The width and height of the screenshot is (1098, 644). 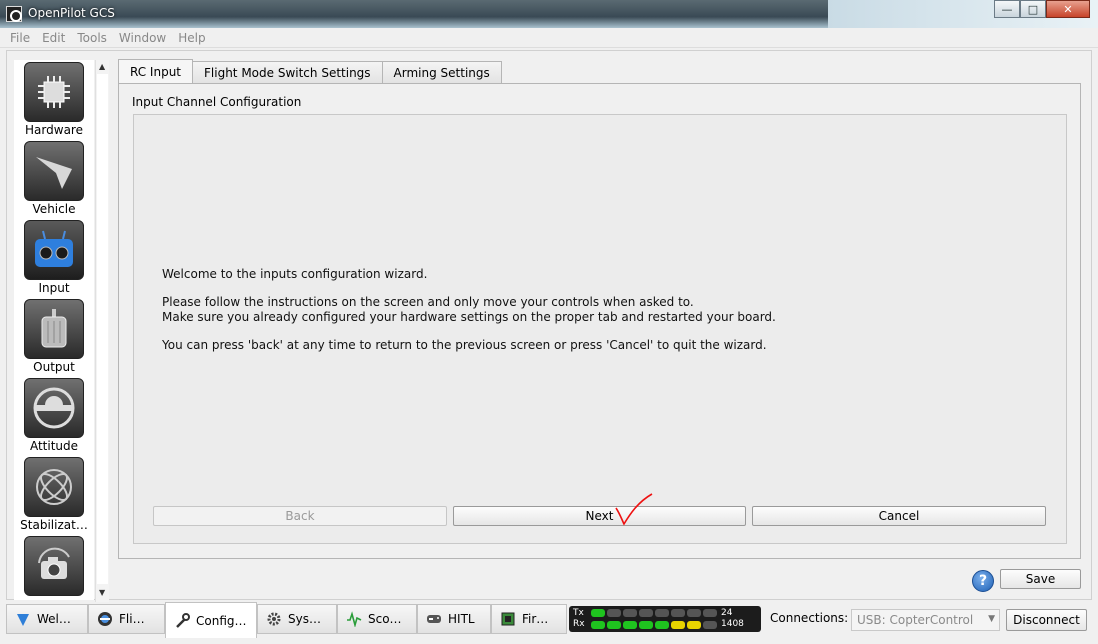 I want to click on menu-tools: Tools, so click(x=92, y=38).